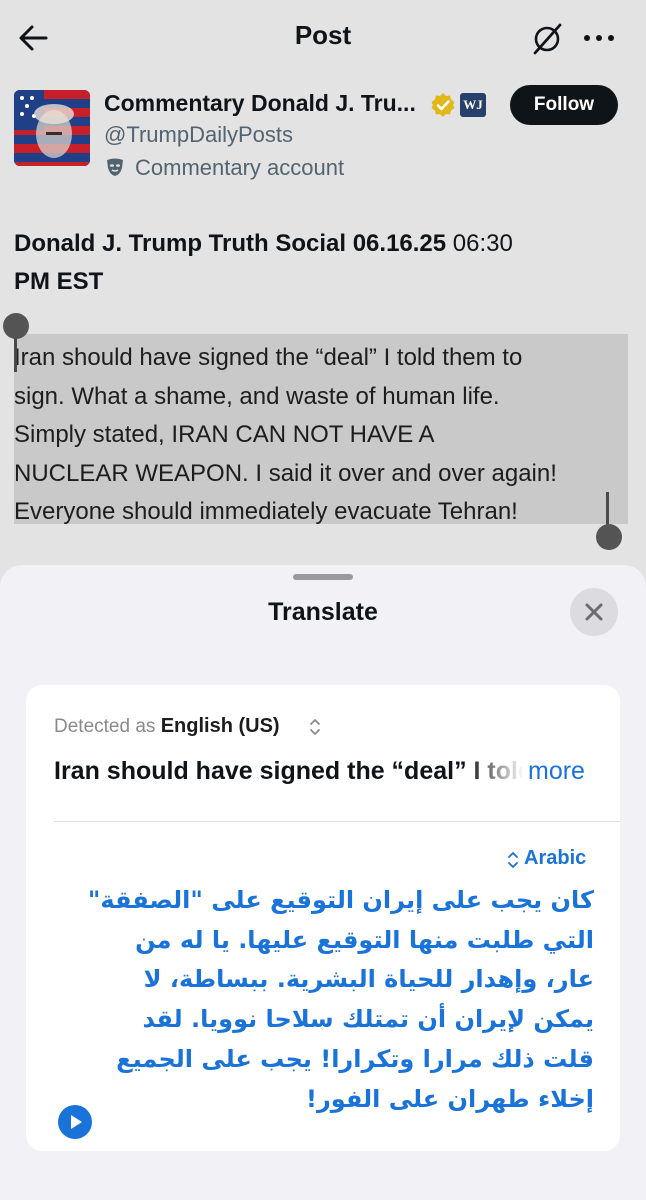 The width and height of the screenshot is (646, 1200). What do you see at coordinates (240, 167) in the screenshot?
I see `account-type-label: Commentary account` at bounding box center [240, 167].